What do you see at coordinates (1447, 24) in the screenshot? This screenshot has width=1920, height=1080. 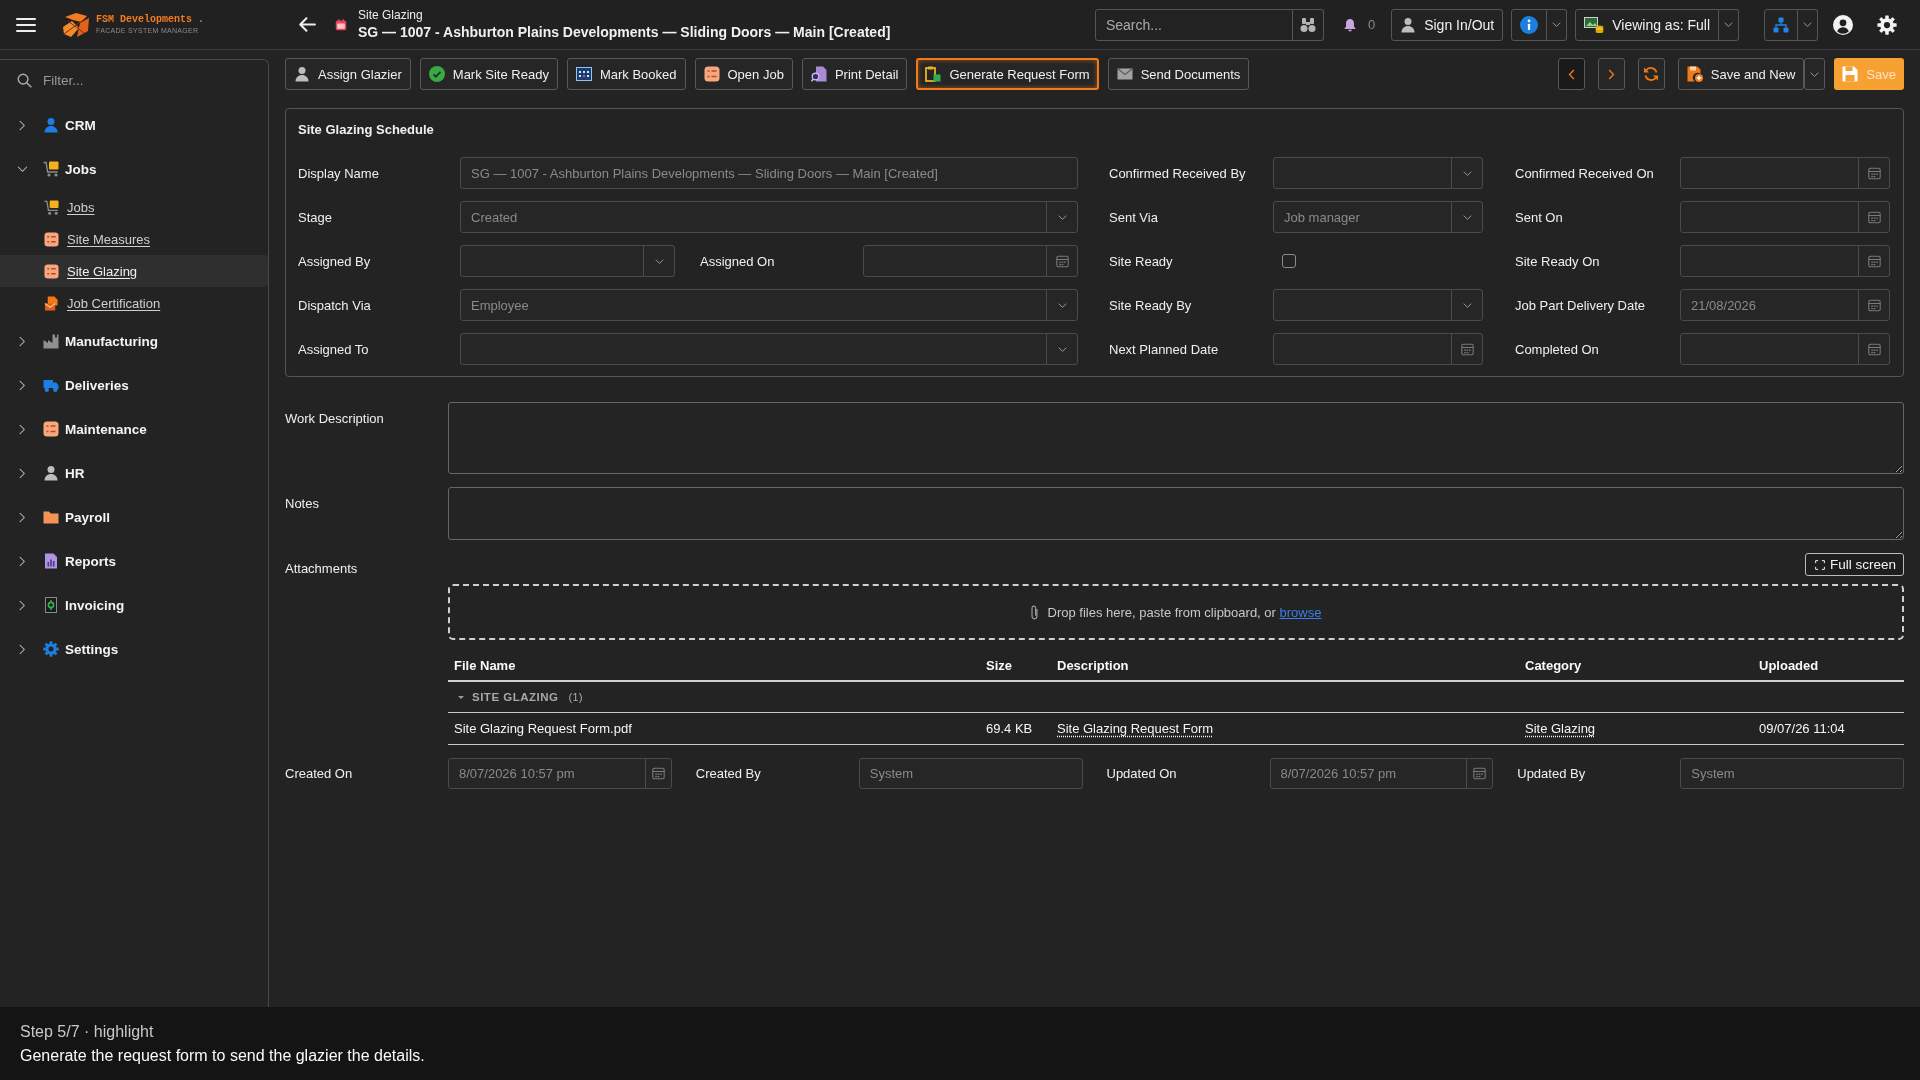 I see `sign-in-button: Sign In/Out` at bounding box center [1447, 24].